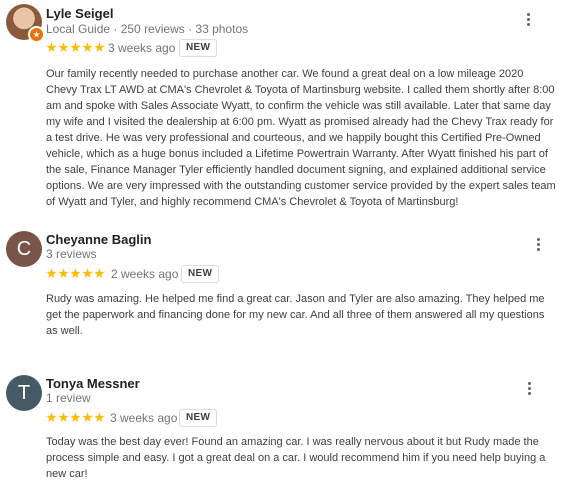 The image size is (570, 488). Describe the element at coordinates (25, 23) in the screenshot. I see `reviewer-avatar` at that location.